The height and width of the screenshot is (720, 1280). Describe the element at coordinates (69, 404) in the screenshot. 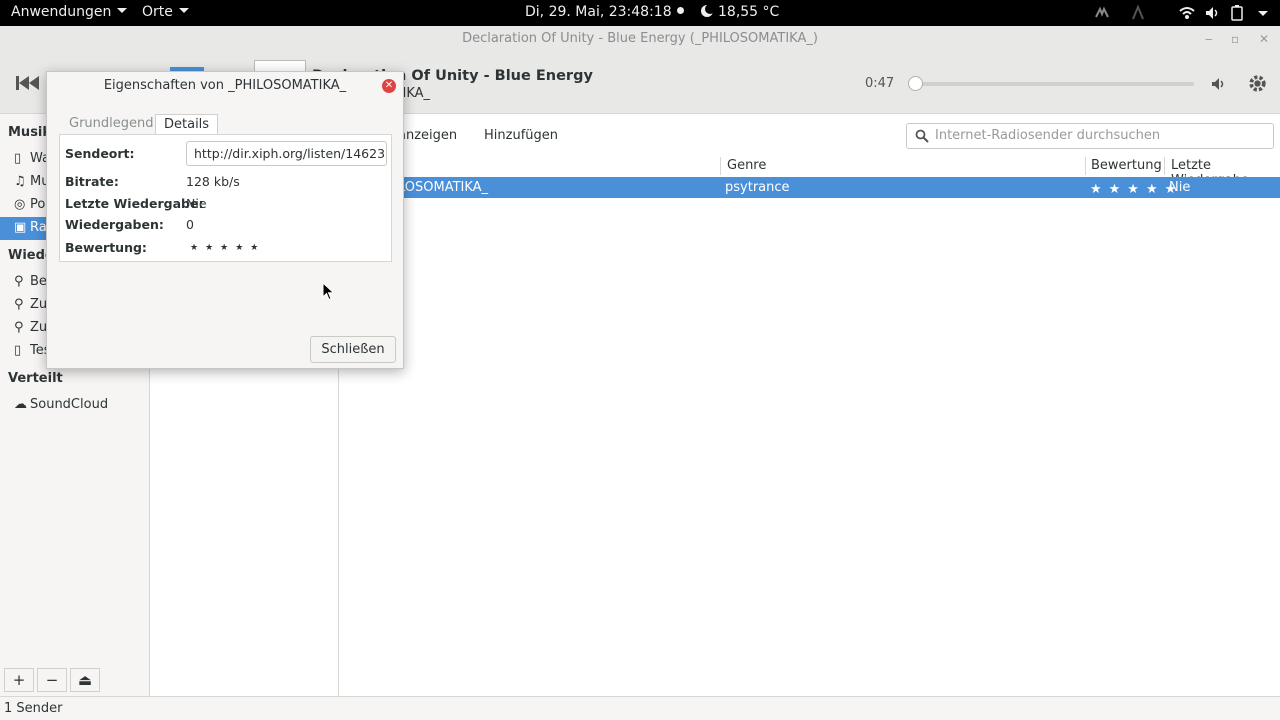

I see `sidebar-item-label: SoundCloud` at that location.